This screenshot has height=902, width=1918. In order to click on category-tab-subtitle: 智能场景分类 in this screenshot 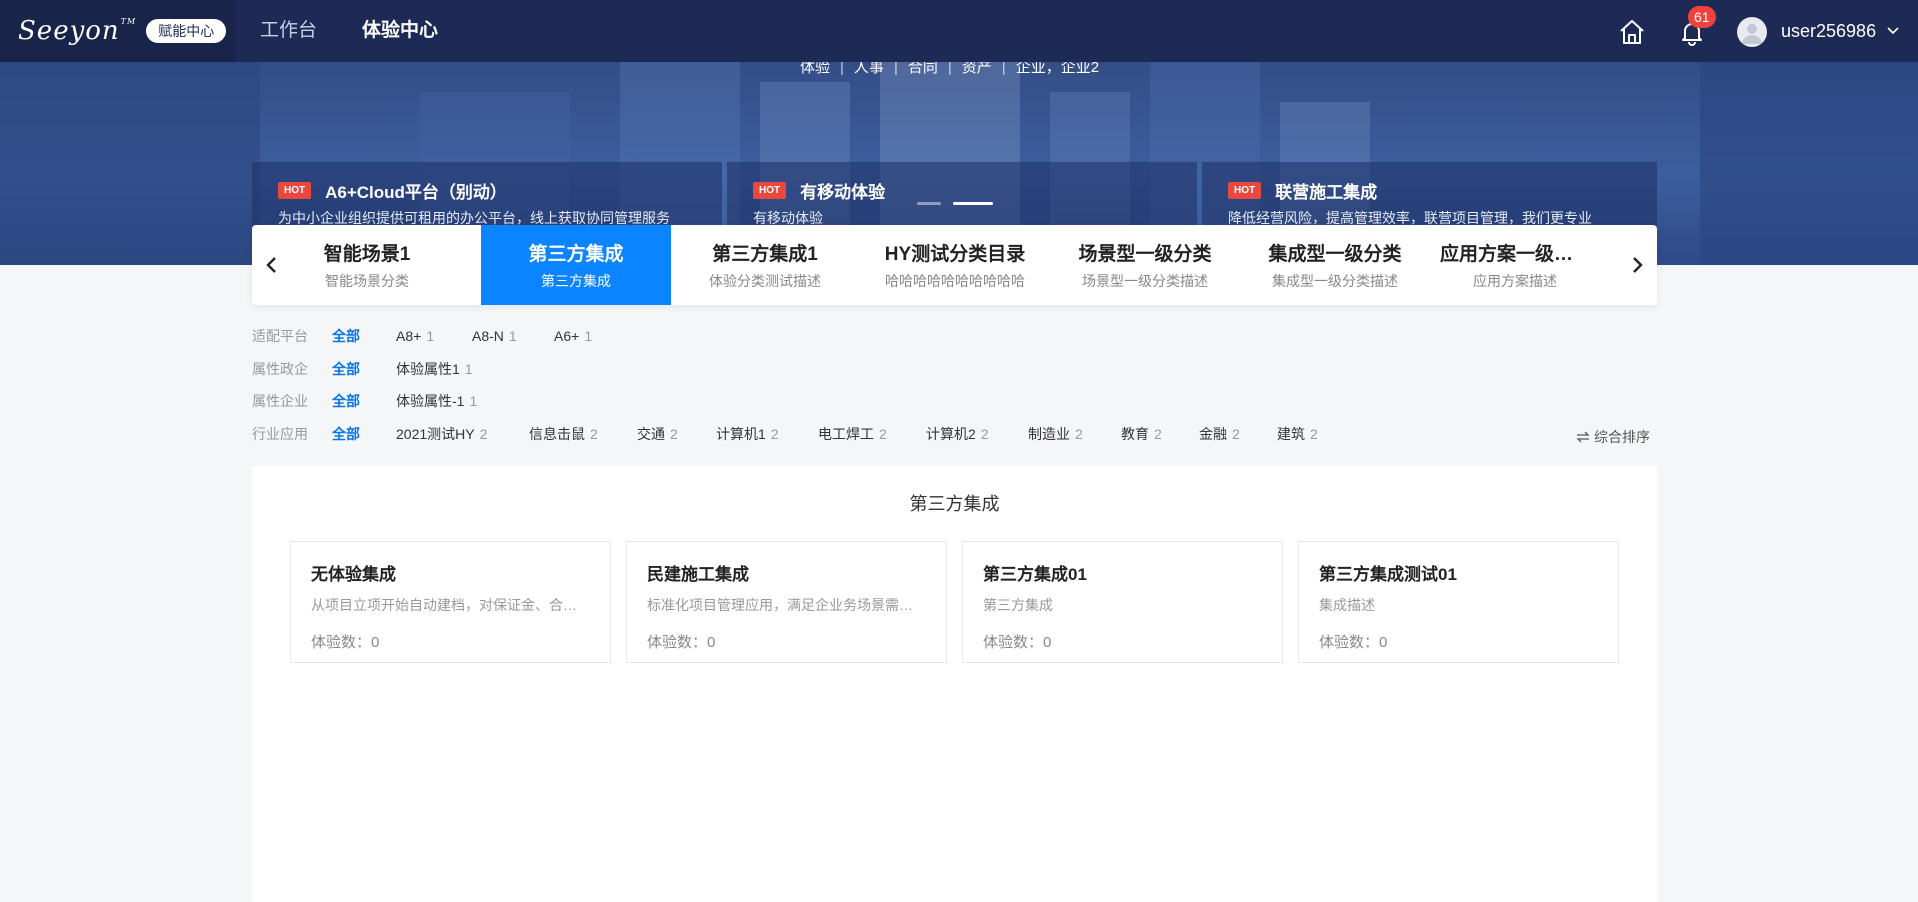, I will do `click(367, 281)`.